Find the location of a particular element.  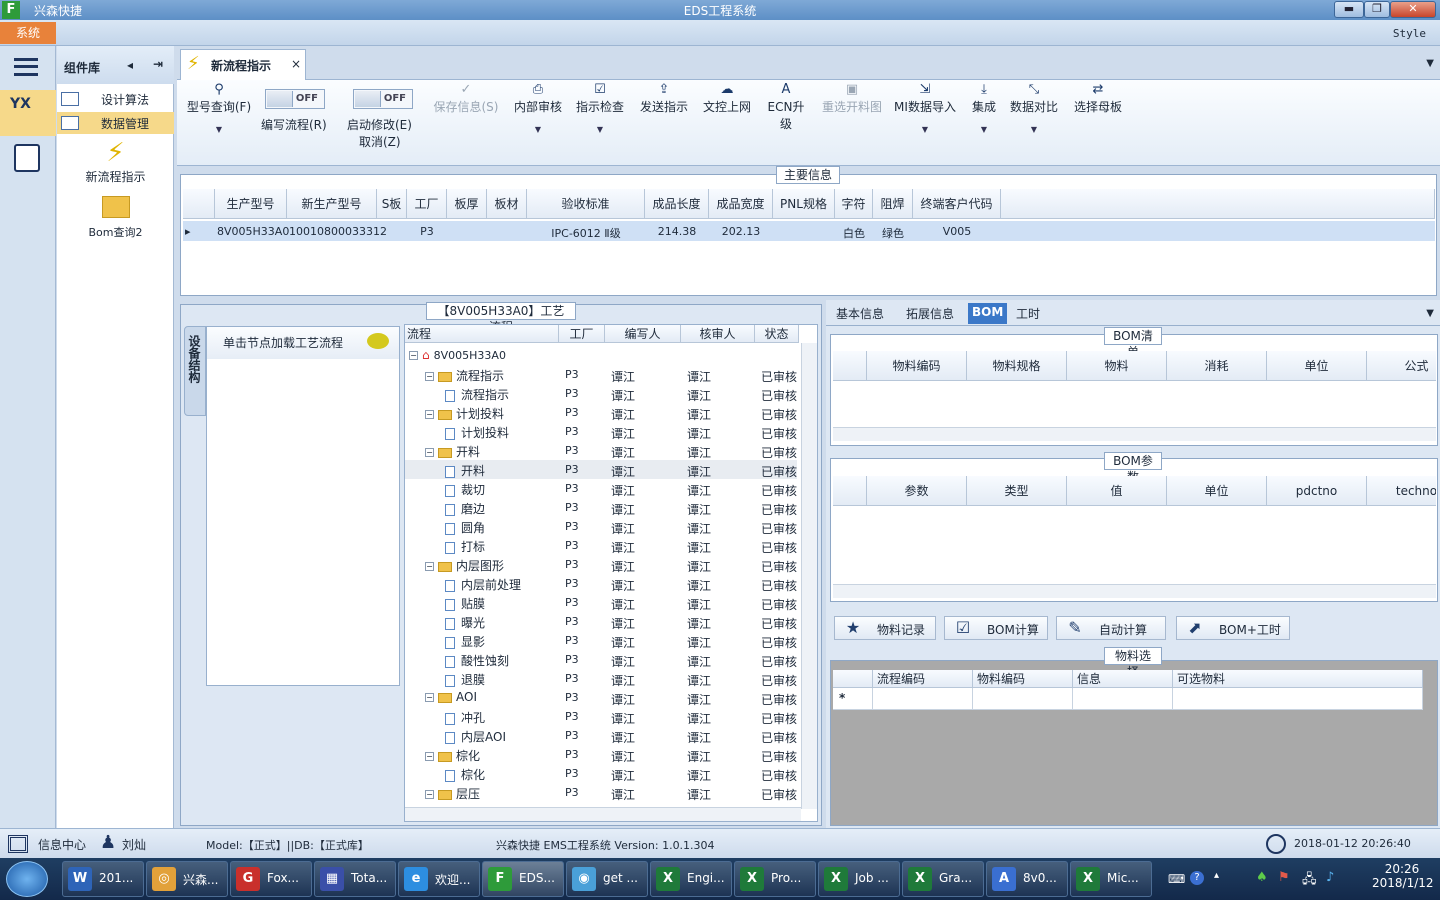

tray-expand-icon: ▴ is located at coordinates (1216, 875).